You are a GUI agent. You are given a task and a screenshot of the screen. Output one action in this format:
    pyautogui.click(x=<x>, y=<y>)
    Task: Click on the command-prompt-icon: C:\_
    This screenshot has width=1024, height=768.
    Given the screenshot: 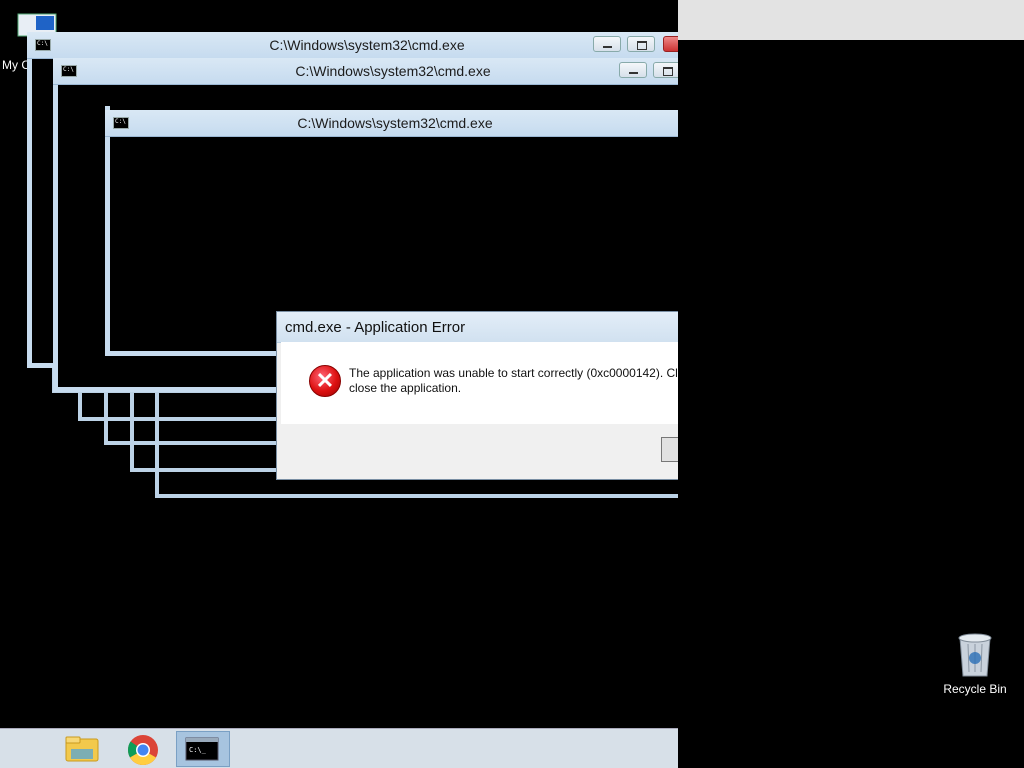 What is the action you would take?
    pyautogui.click(x=202, y=749)
    